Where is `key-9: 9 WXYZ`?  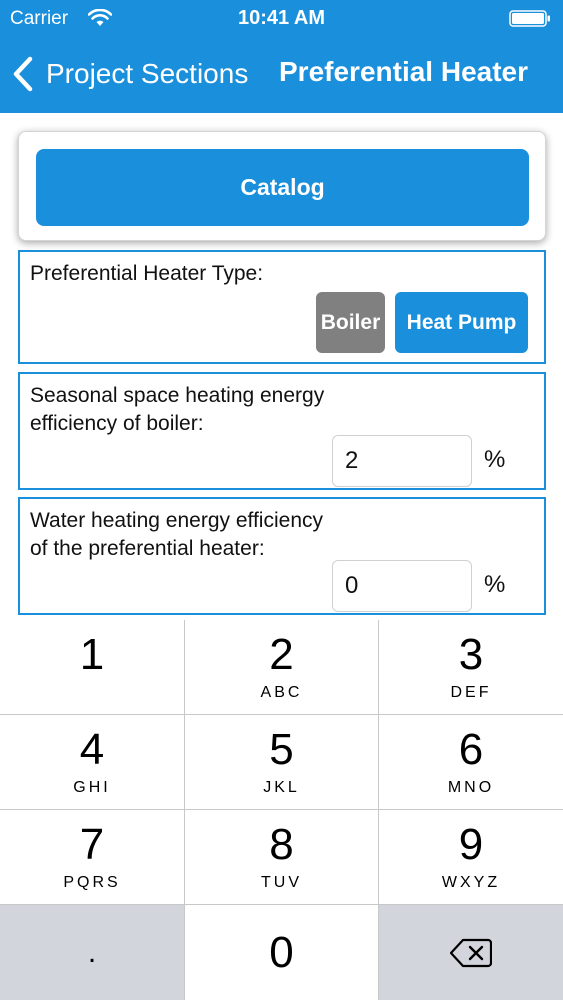
key-9: 9 WXYZ is located at coordinates (471, 857).